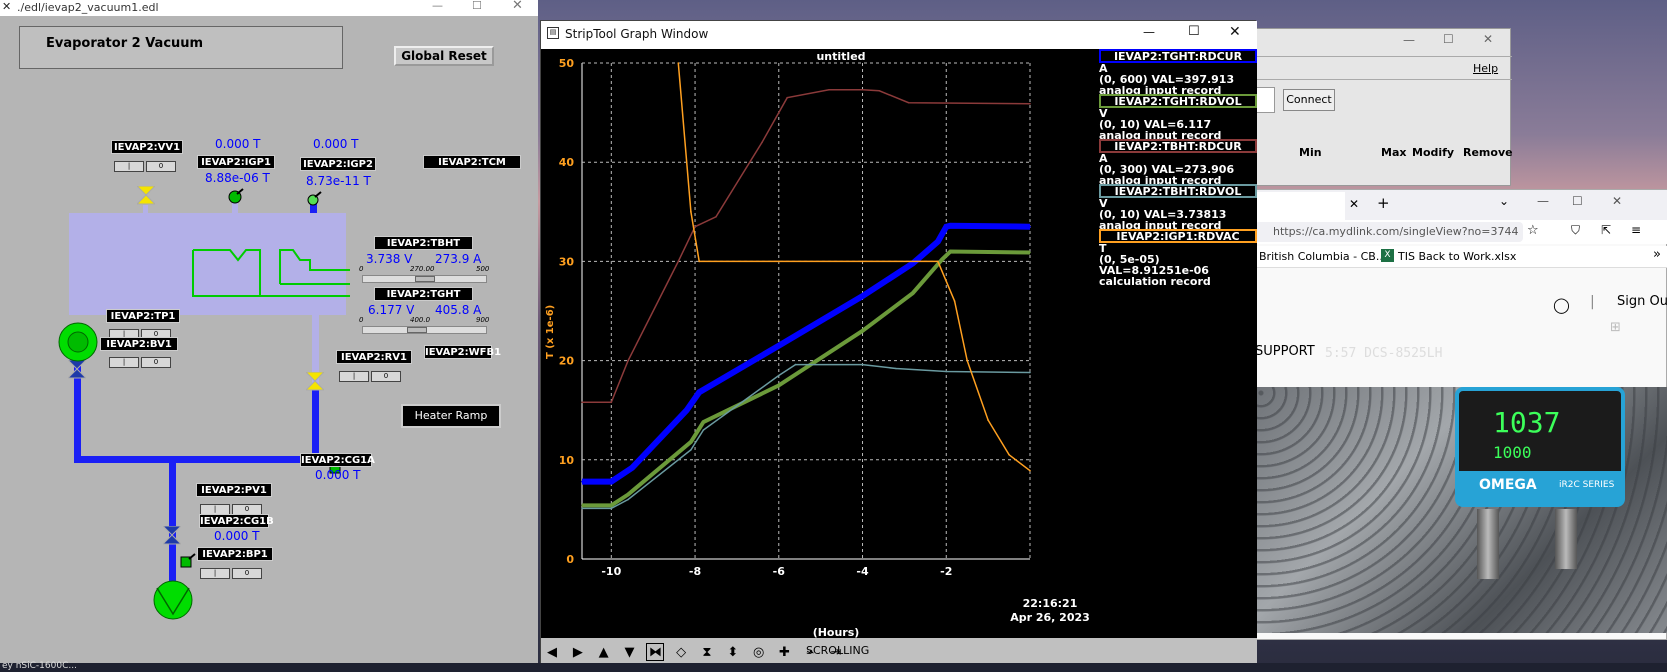 The height and width of the screenshot is (672, 1667). Describe the element at coordinates (1485, 68) in the screenshot. I see `help-menu: Help` at that location.